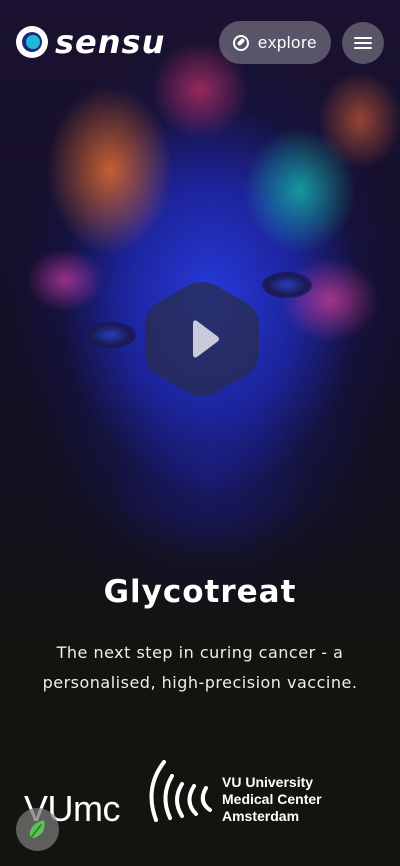 Image resolution: width=400 pixels, height=866 pixels. I want to click on page-title: Glycotreat, so click(200, 592).